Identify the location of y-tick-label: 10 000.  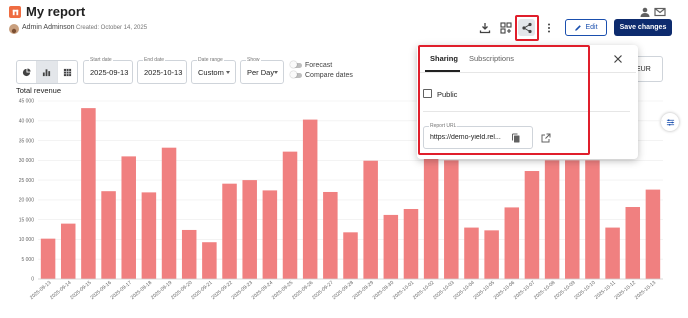
(27, 240).